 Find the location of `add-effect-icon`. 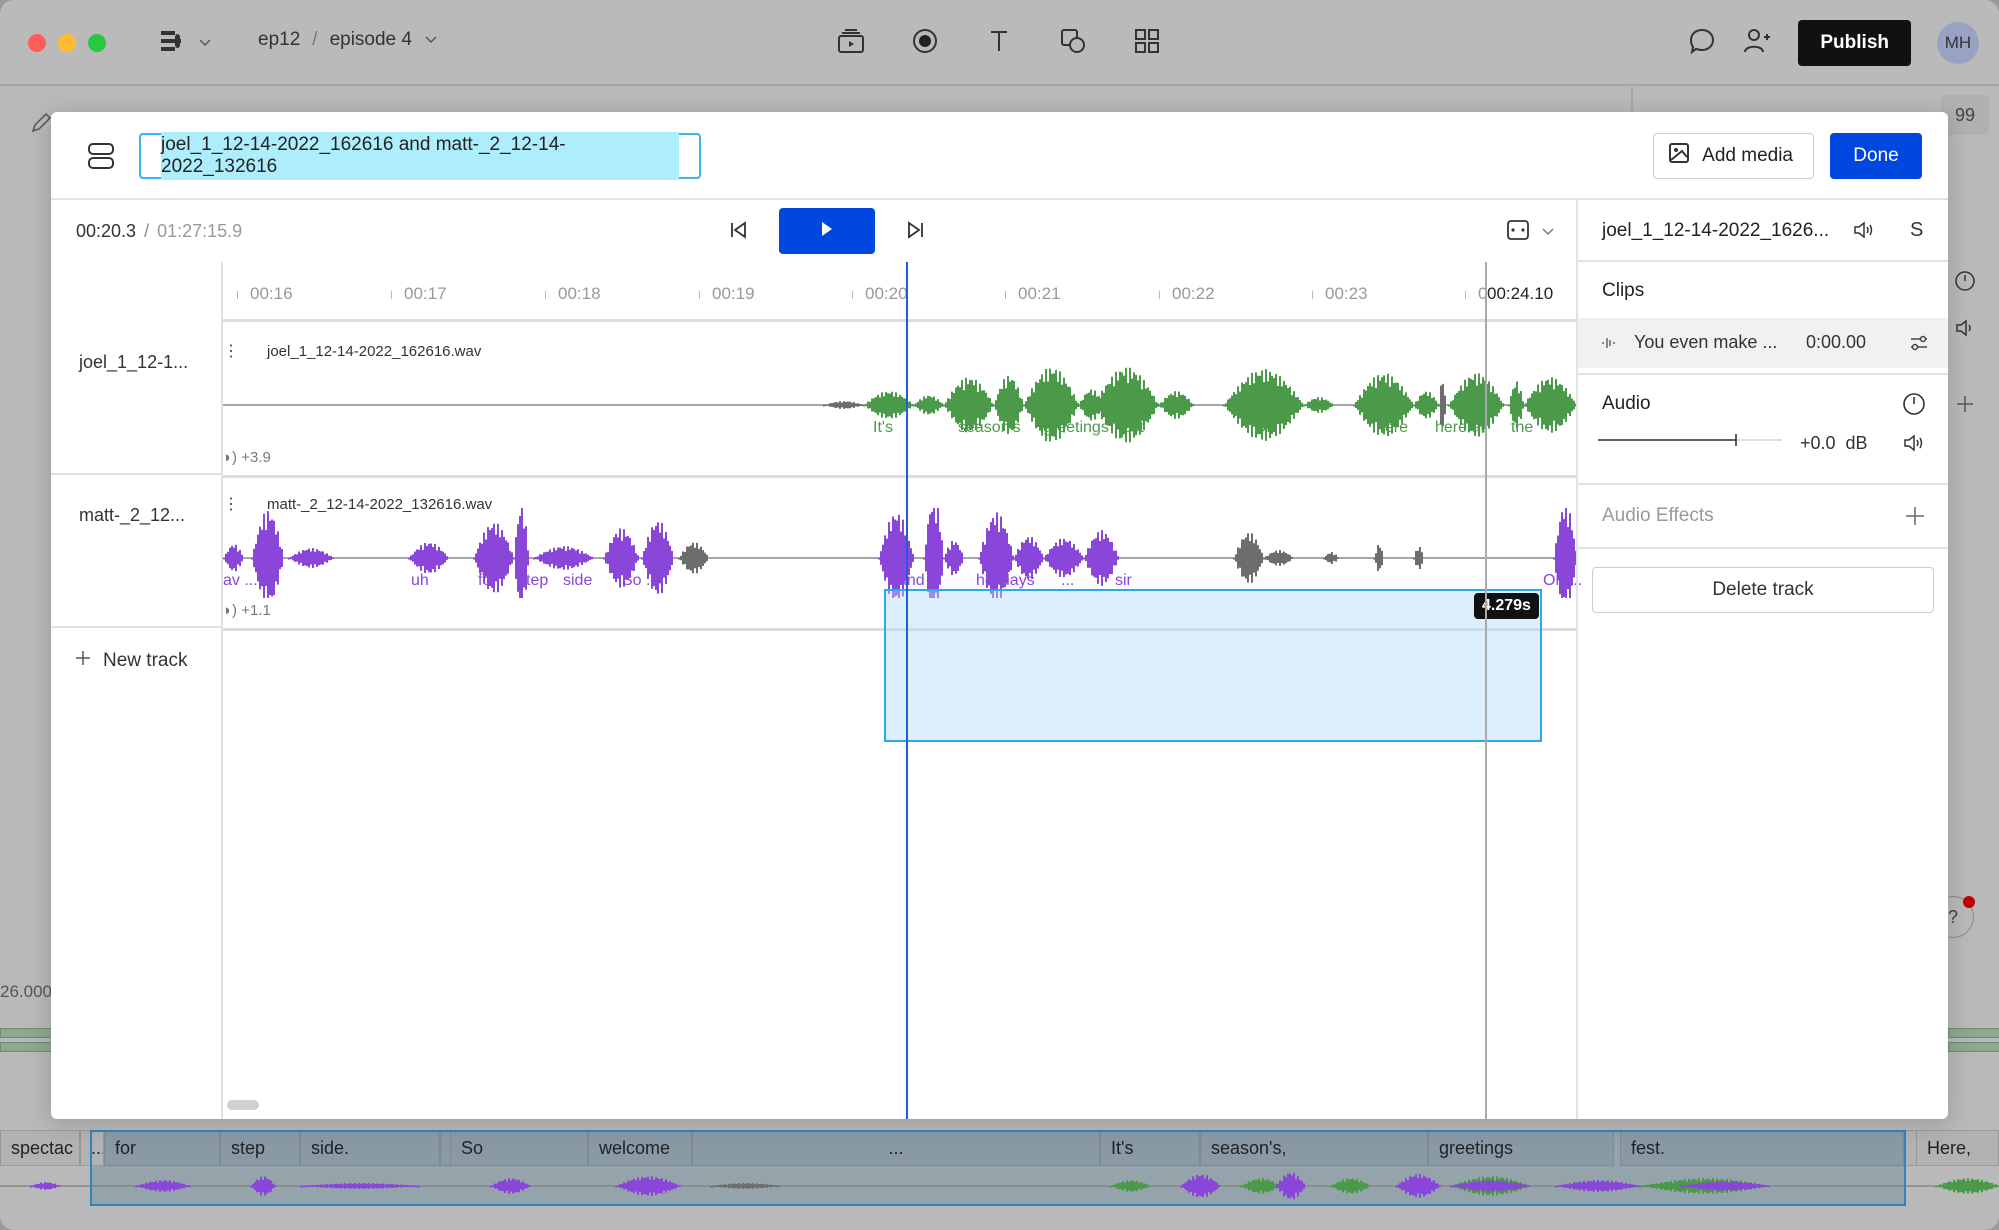

add-effect-icon is located at coordinates (1915, 518).